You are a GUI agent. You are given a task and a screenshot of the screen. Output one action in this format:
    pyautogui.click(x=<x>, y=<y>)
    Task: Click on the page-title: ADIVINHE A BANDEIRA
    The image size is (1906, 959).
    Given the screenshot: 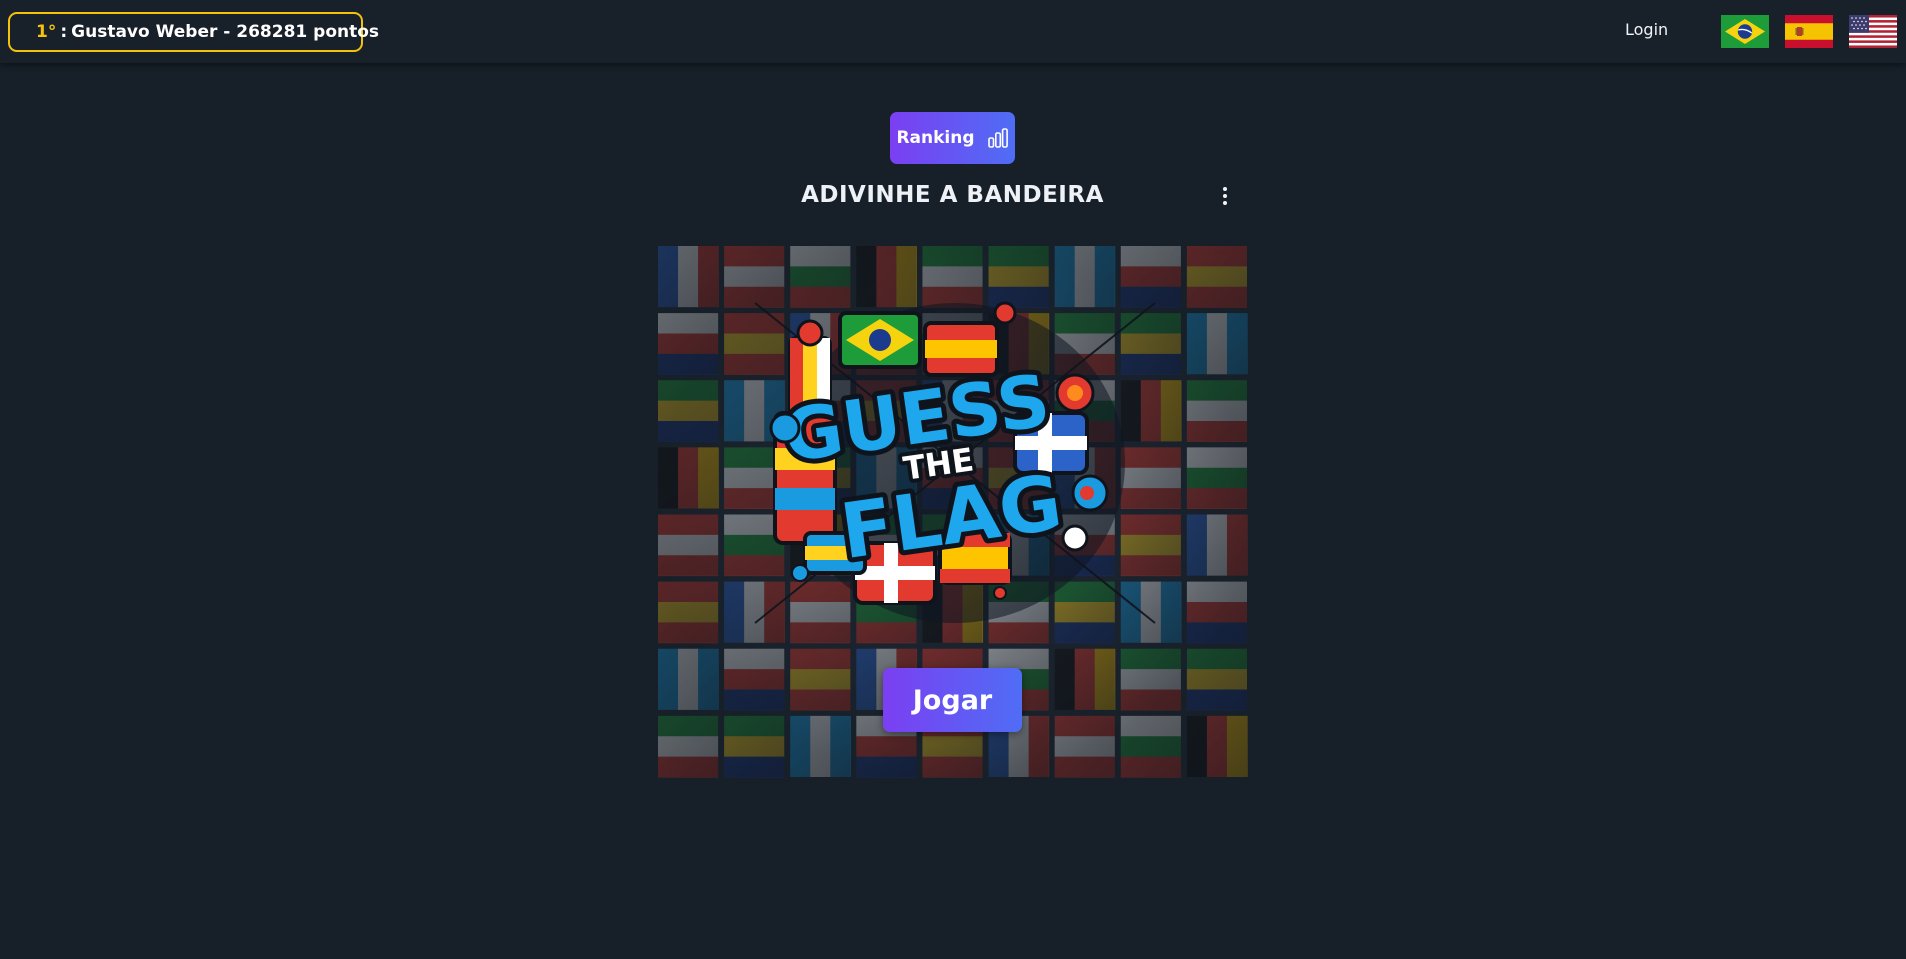 What is the action you would take?
    pyautogui.click(x=952, y=195)
    